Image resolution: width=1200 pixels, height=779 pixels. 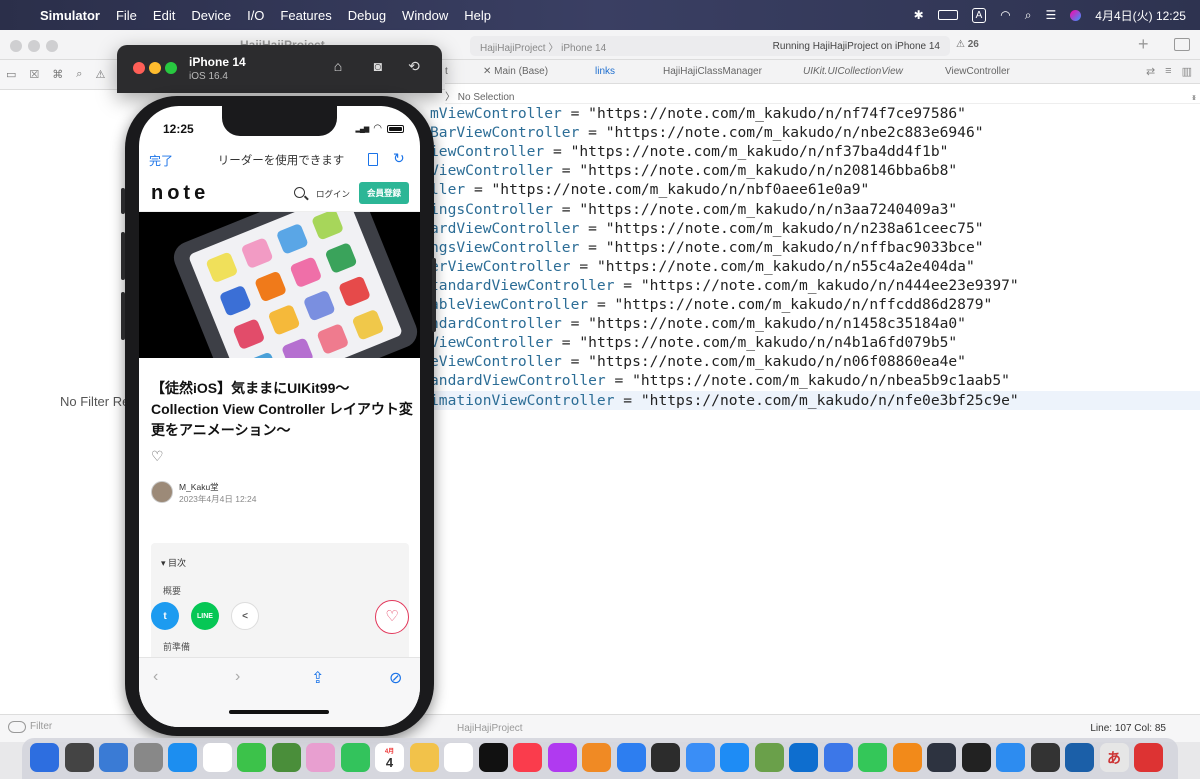 I want to click on add-library-icon: +, so click(x=1143, y=44).